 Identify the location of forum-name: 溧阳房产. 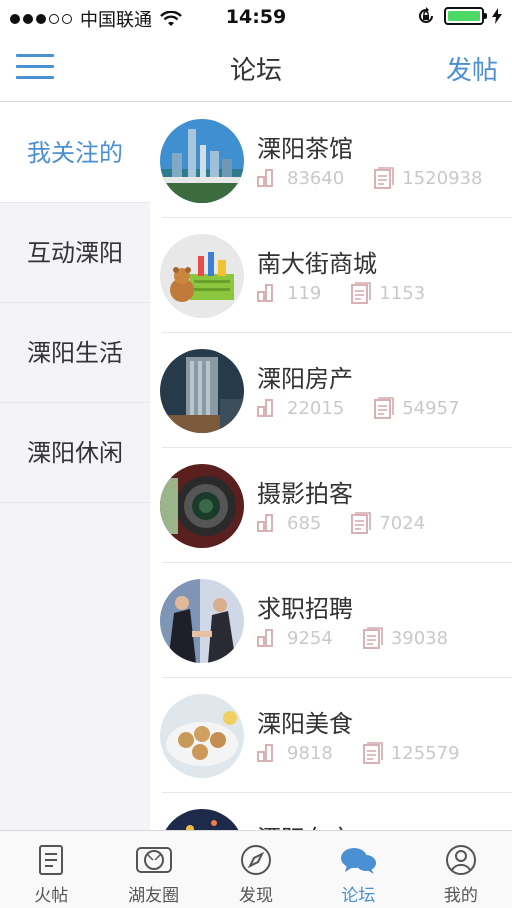
(305, 379).